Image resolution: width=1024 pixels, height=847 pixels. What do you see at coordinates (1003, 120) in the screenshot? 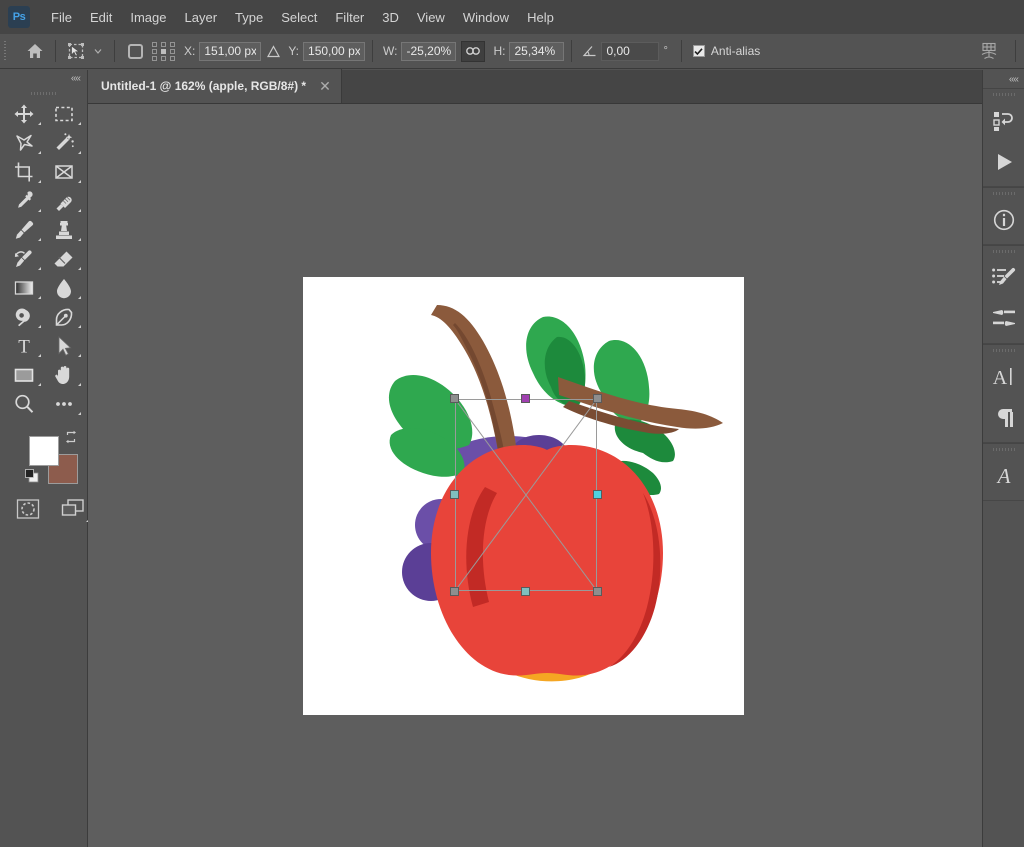
I see `history-icon` at bounding box center [1003, 120].